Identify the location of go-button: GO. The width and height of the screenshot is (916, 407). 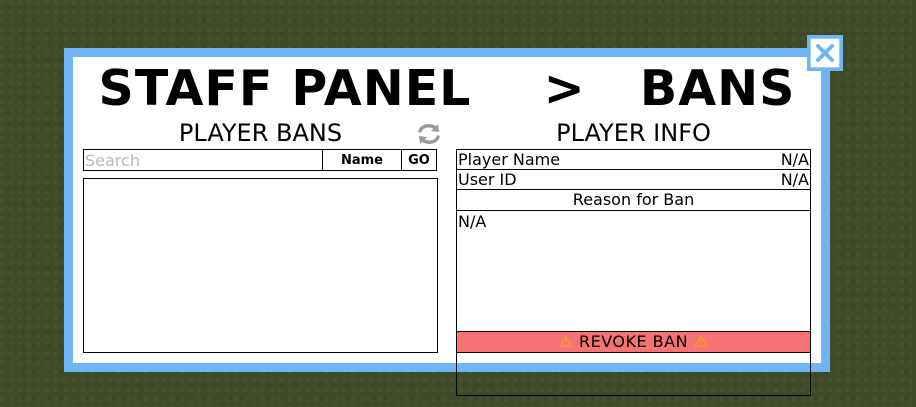
(418, 160).